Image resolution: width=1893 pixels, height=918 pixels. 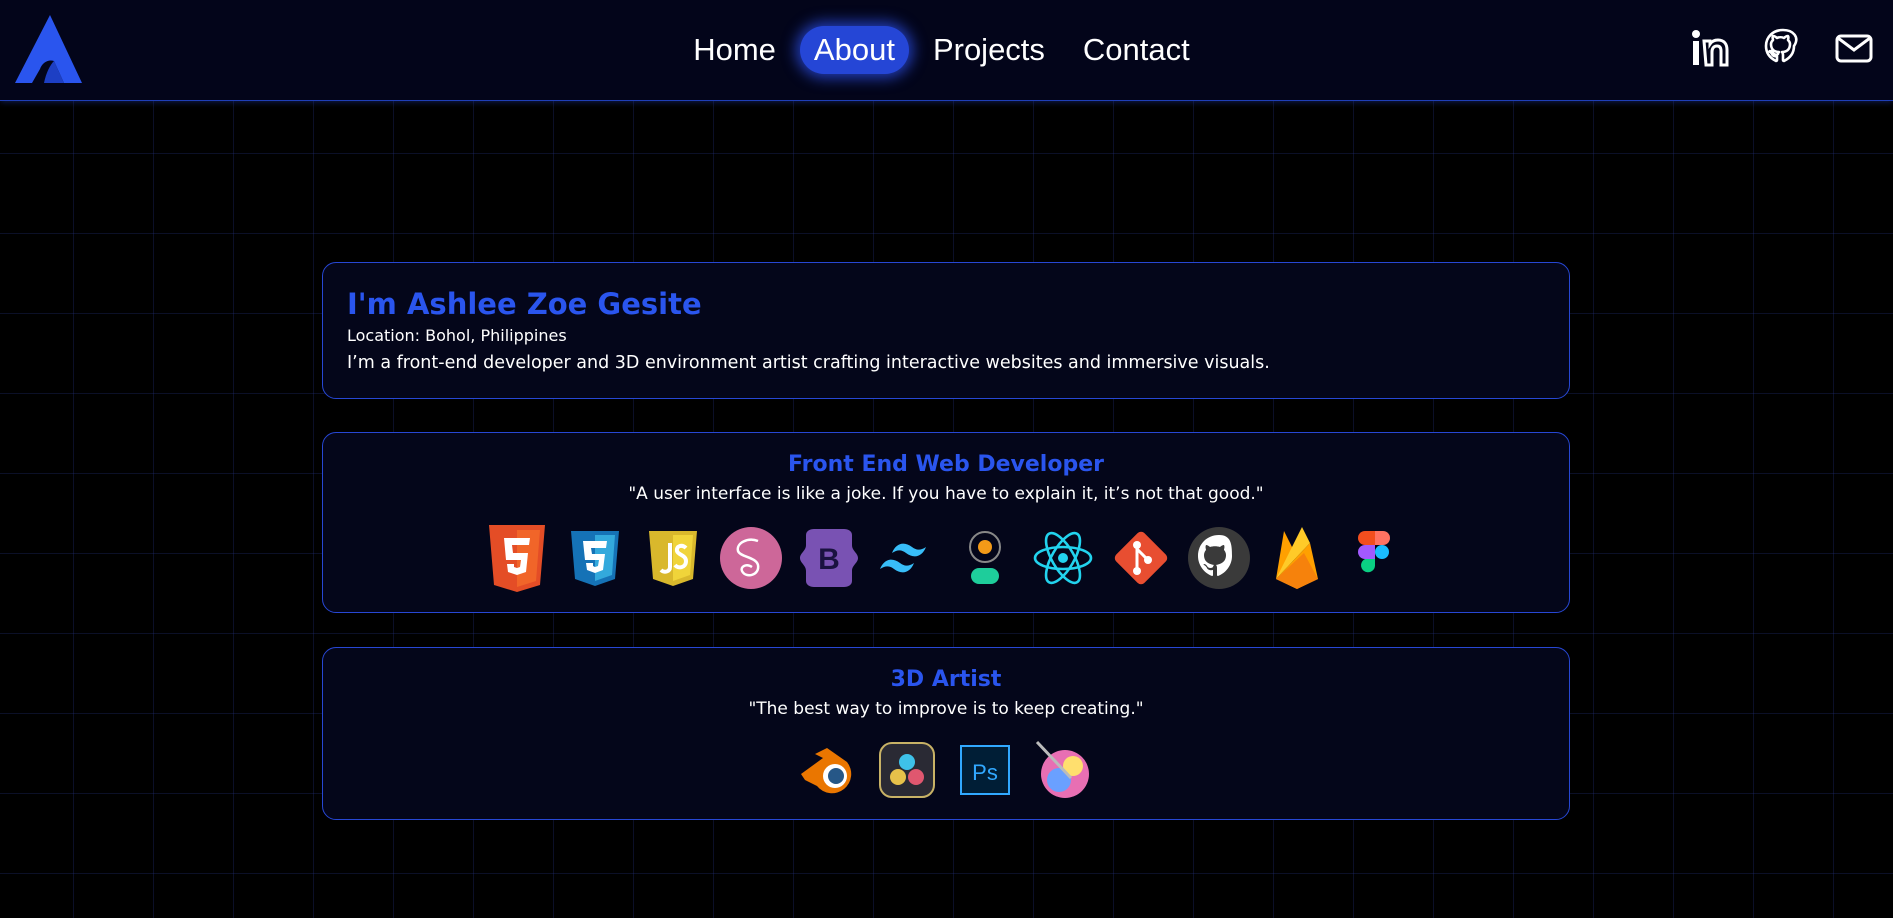 What do you see at coordinates (673, 558) in the screenshot?
I see `javascript-icon` at bounding box center [673, 558].